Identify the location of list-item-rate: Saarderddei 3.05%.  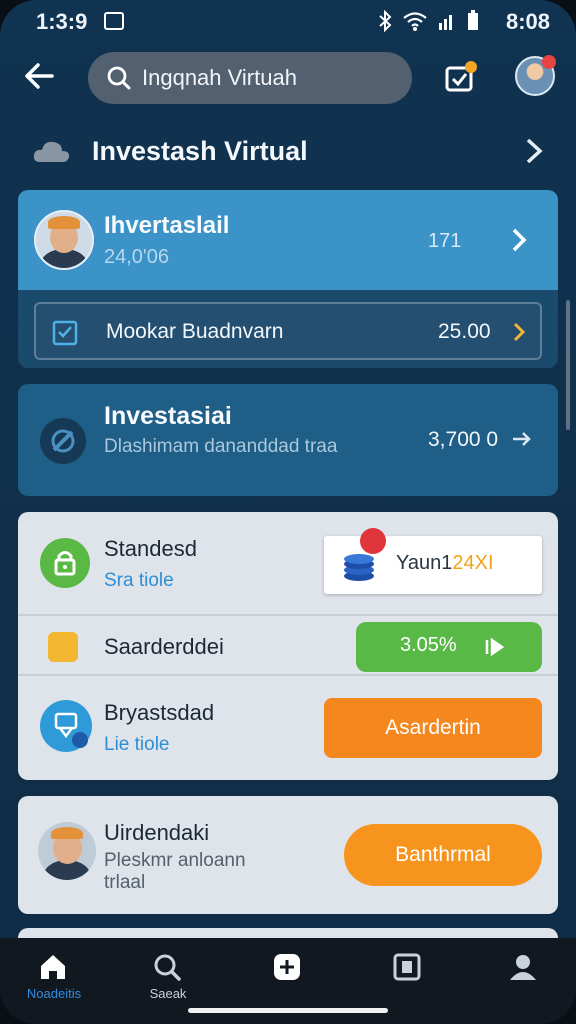
(288, 646).